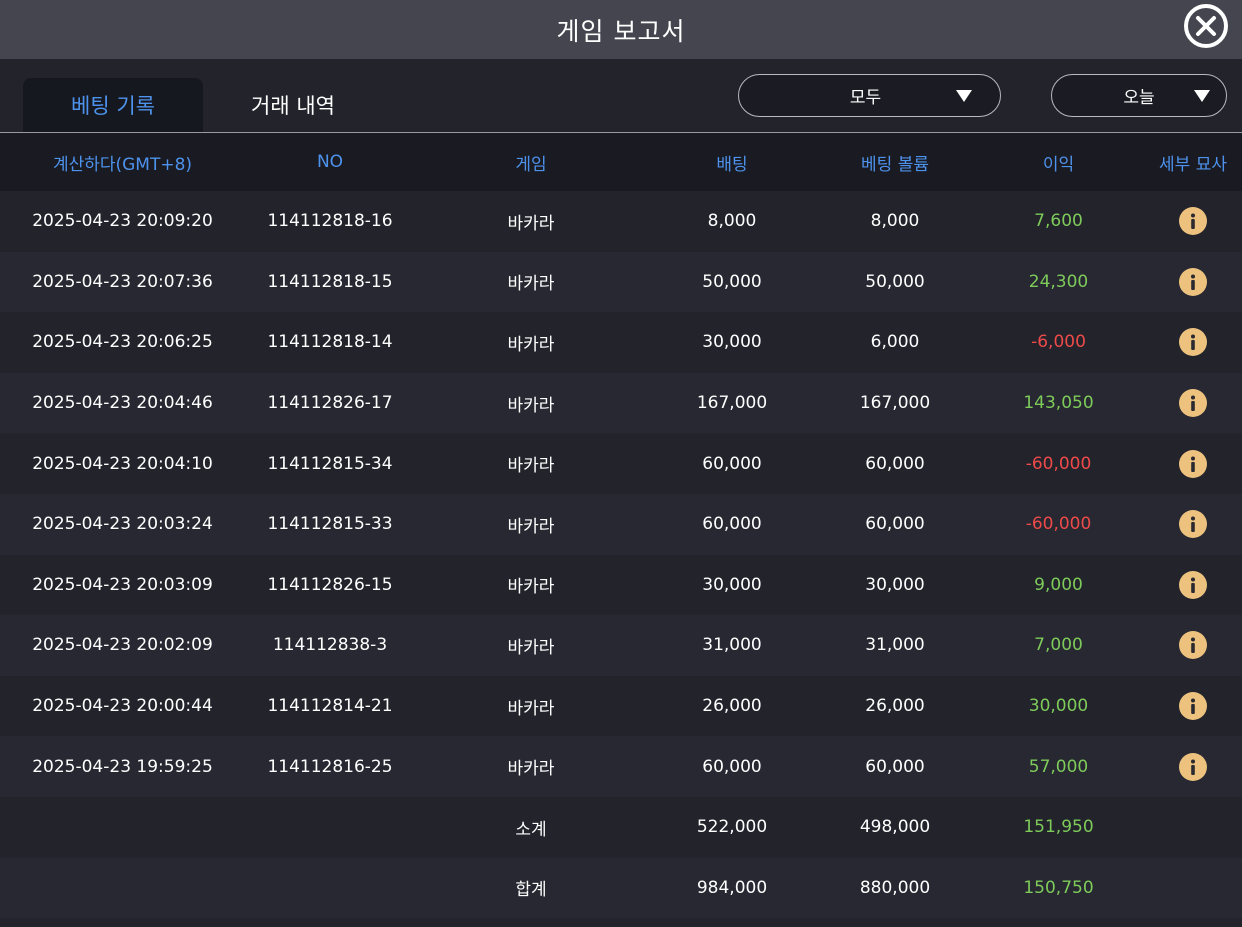 This screenshot has width=1242, height=927. What do you see at coordinates (1058, 463) in the screenshot?
I see `cell-profit: -60,000` at bounding box center [1058, 463].